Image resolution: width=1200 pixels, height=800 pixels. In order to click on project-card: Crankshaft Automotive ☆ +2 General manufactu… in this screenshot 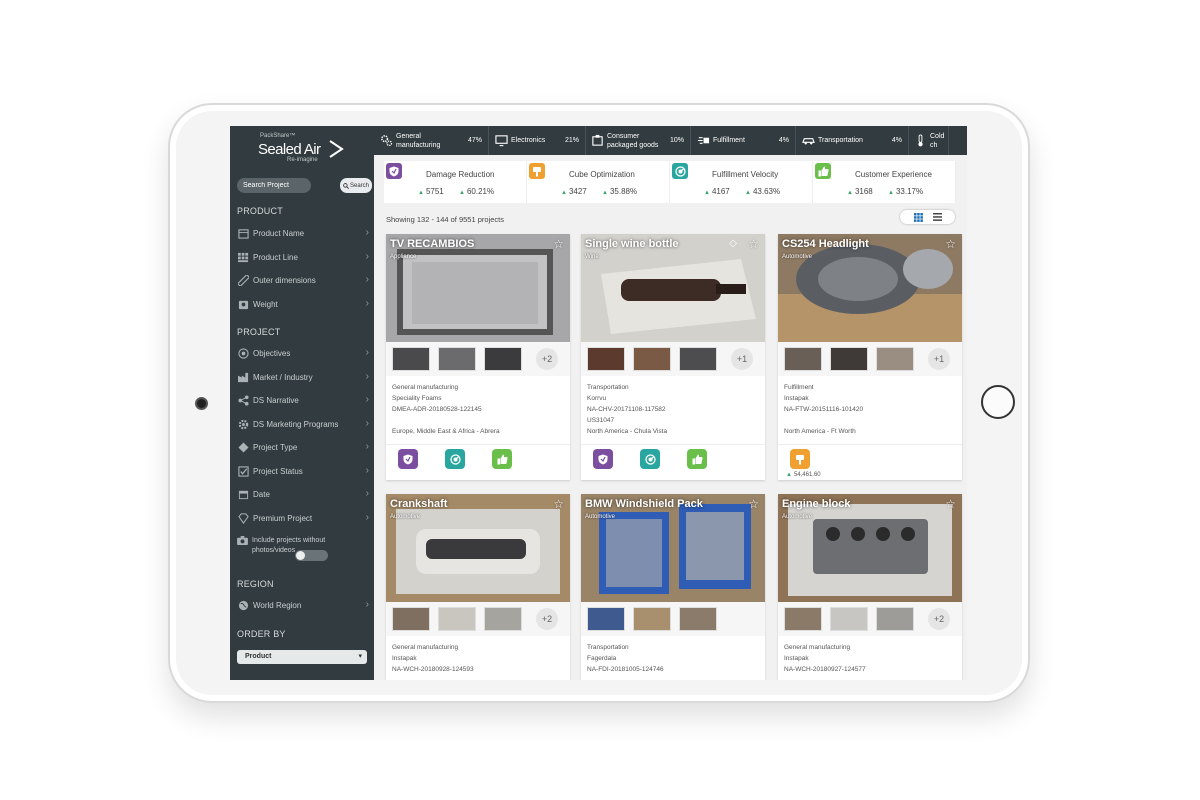, I will do `click(478, 587)`.